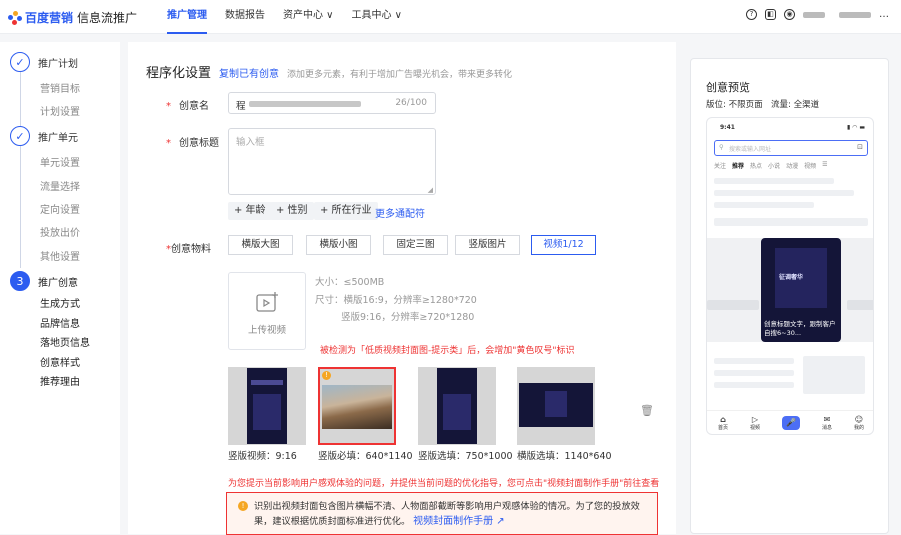  What do you see at coordinates (396, 300) in the screenshot?
I see `spec-landscape: 尺寸：横版16:9，分辨率≥1280*720` at bounding box center [396, 300].